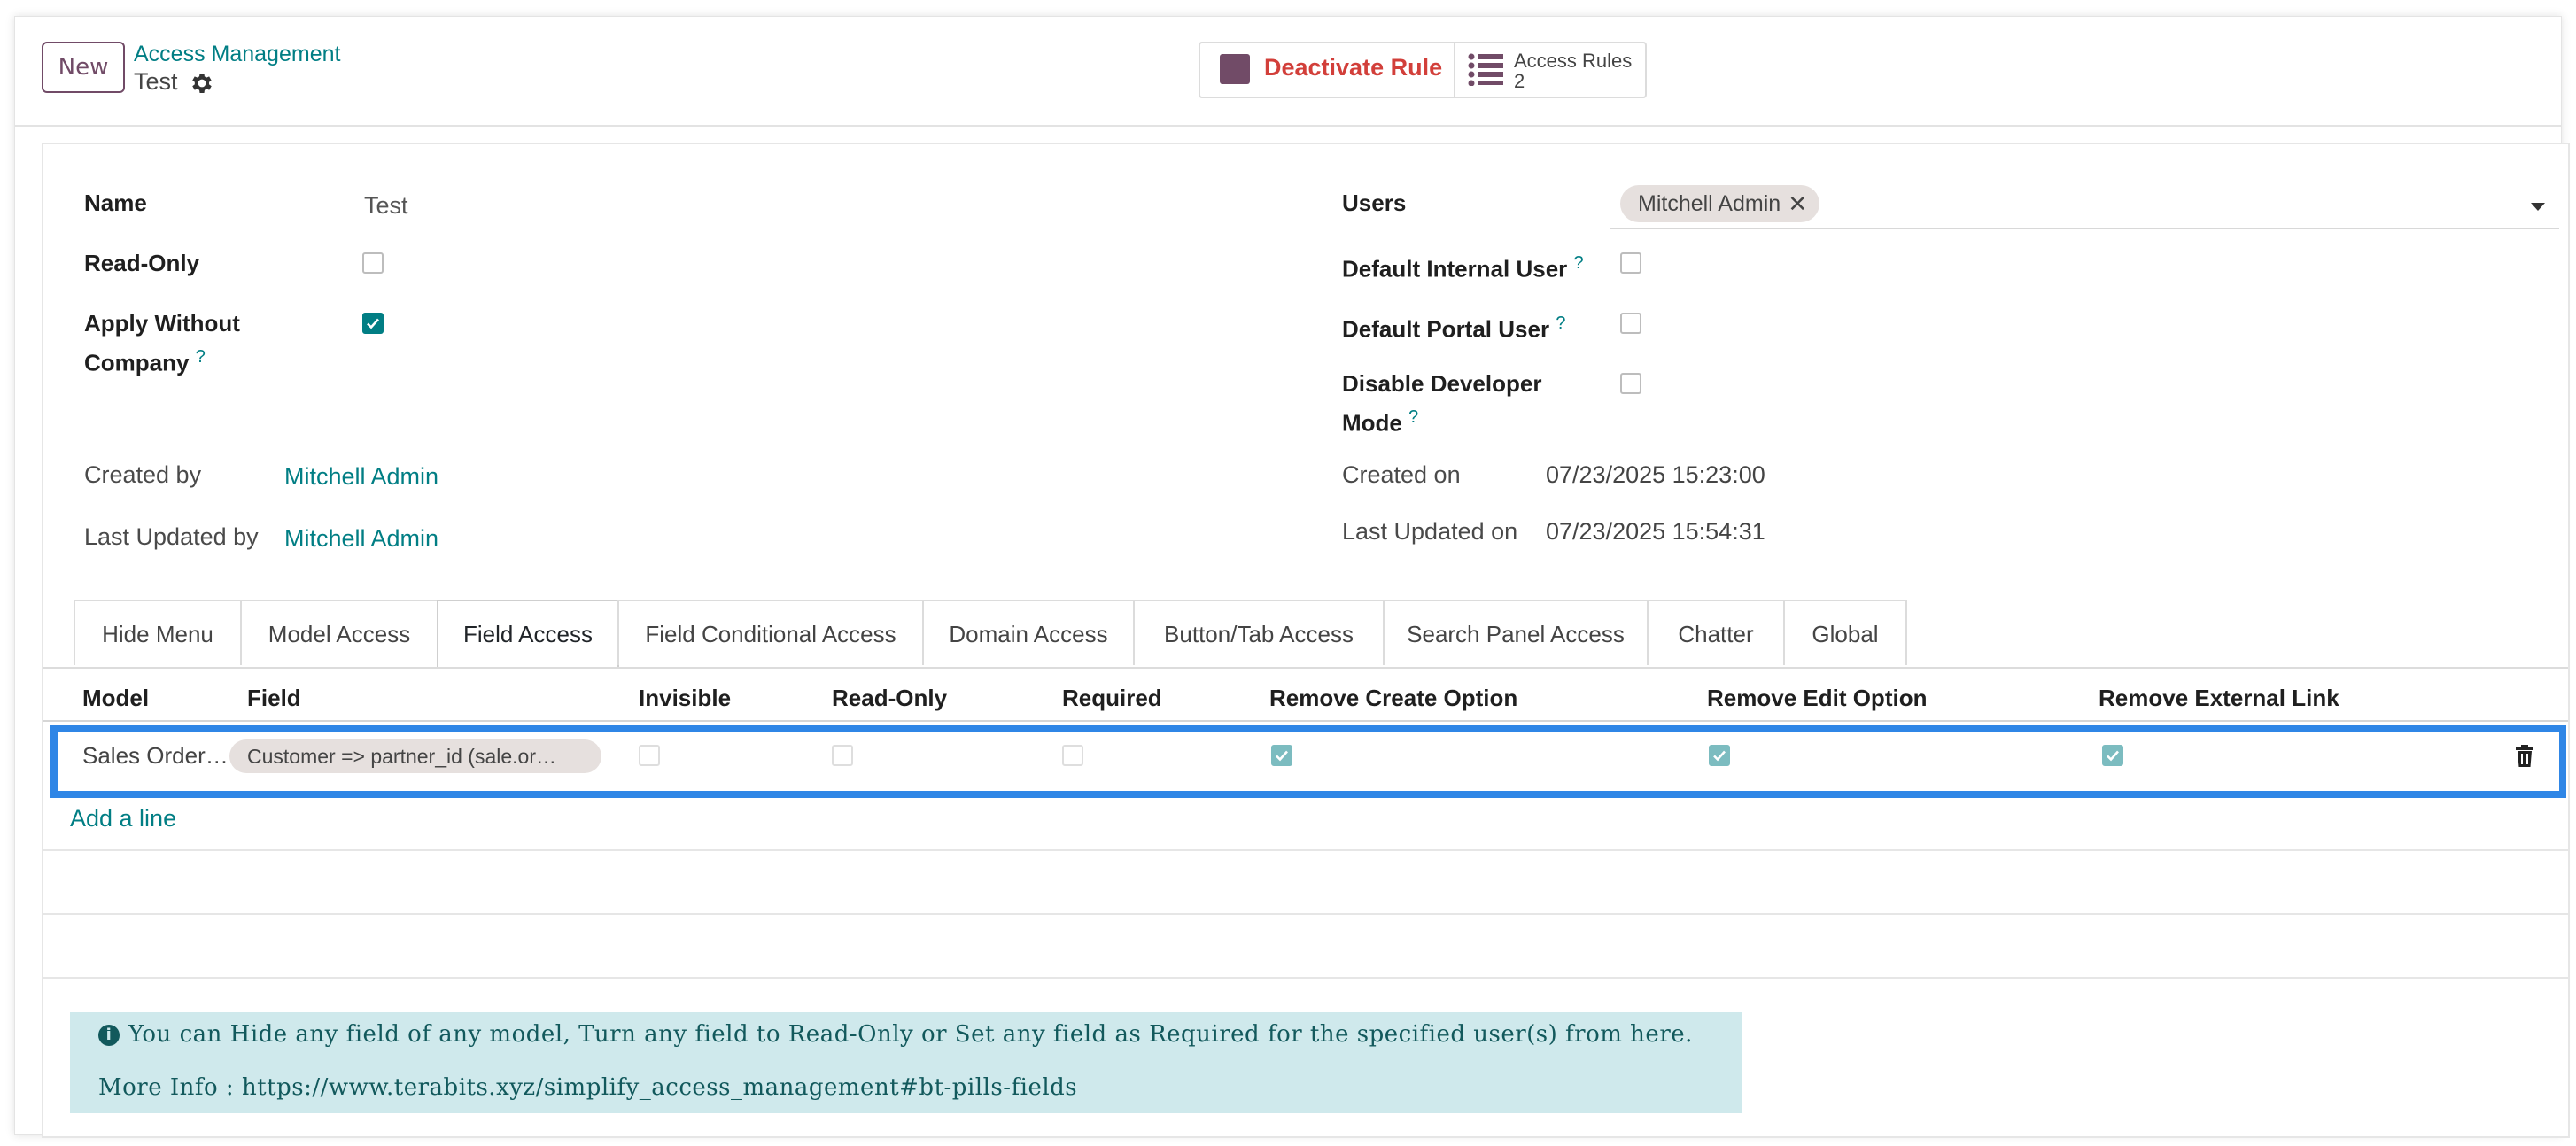  I want to click on name-label: Name, so click(115, 203).